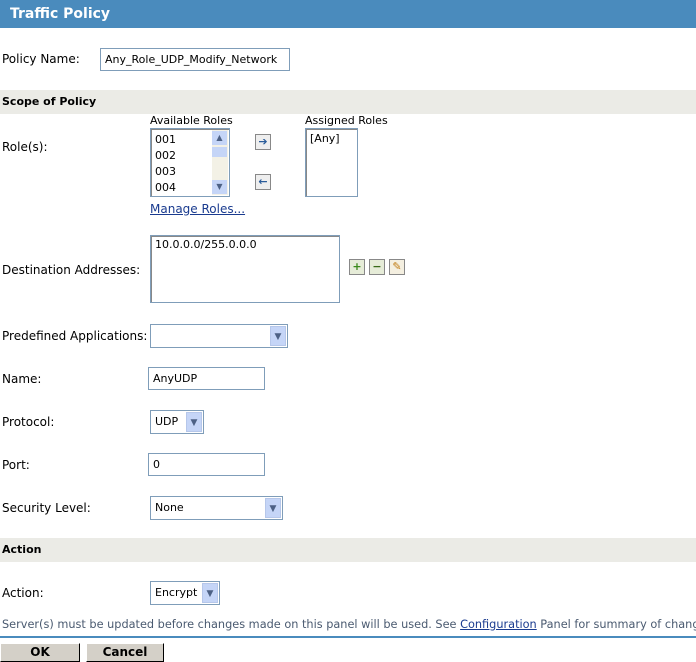 This screenshot has width=696, height=662. Describe the element at coordinates (245, 269) in the screenshot. I see `destination-addresses-list: 10.0.0.0/255.0.0.0` at that location.